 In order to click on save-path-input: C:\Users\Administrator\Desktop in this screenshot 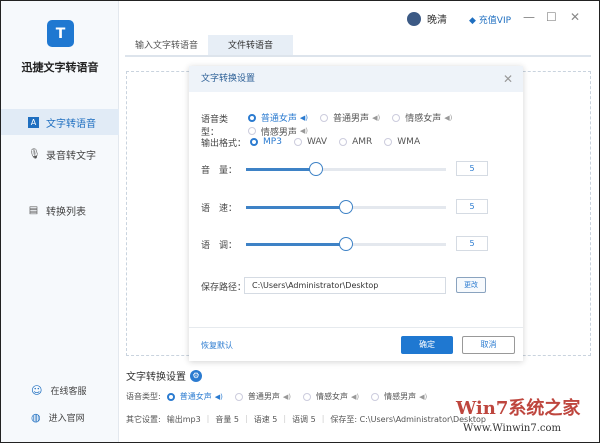, I will do `click(345, 285)`.